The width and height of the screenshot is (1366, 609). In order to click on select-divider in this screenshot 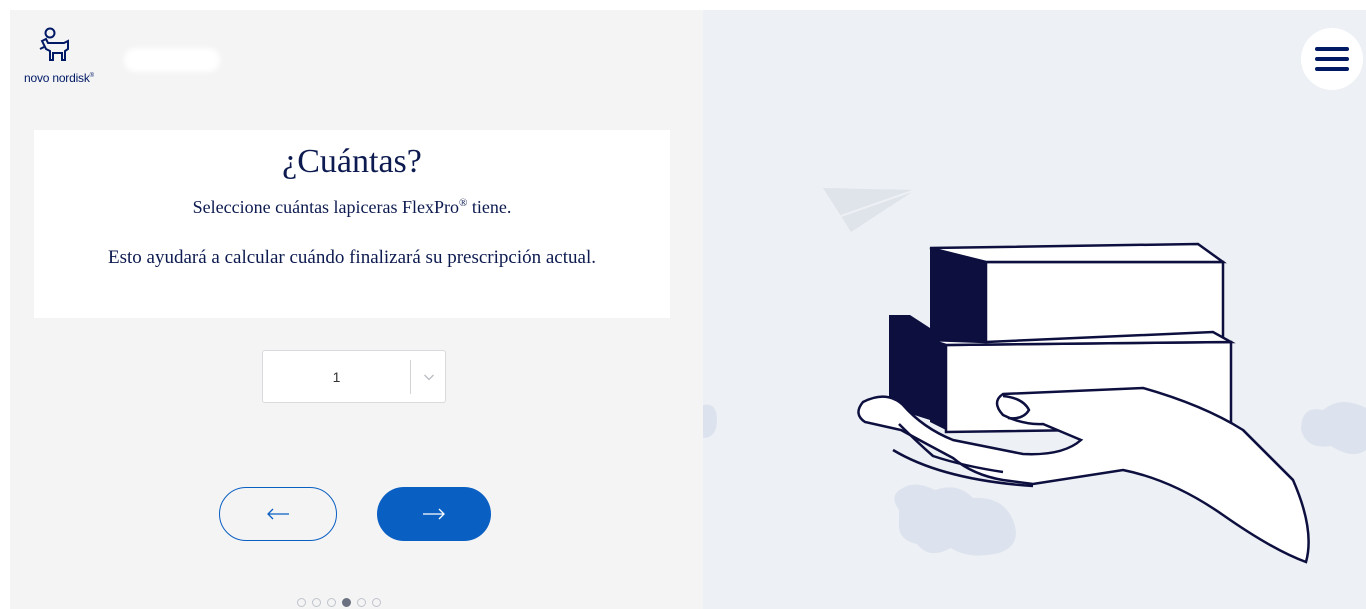, I will do `click(410, 377)`.